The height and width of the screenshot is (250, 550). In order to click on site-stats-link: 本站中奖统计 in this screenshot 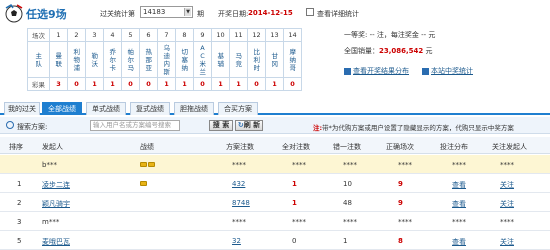, I will do `click(447, 71)`.